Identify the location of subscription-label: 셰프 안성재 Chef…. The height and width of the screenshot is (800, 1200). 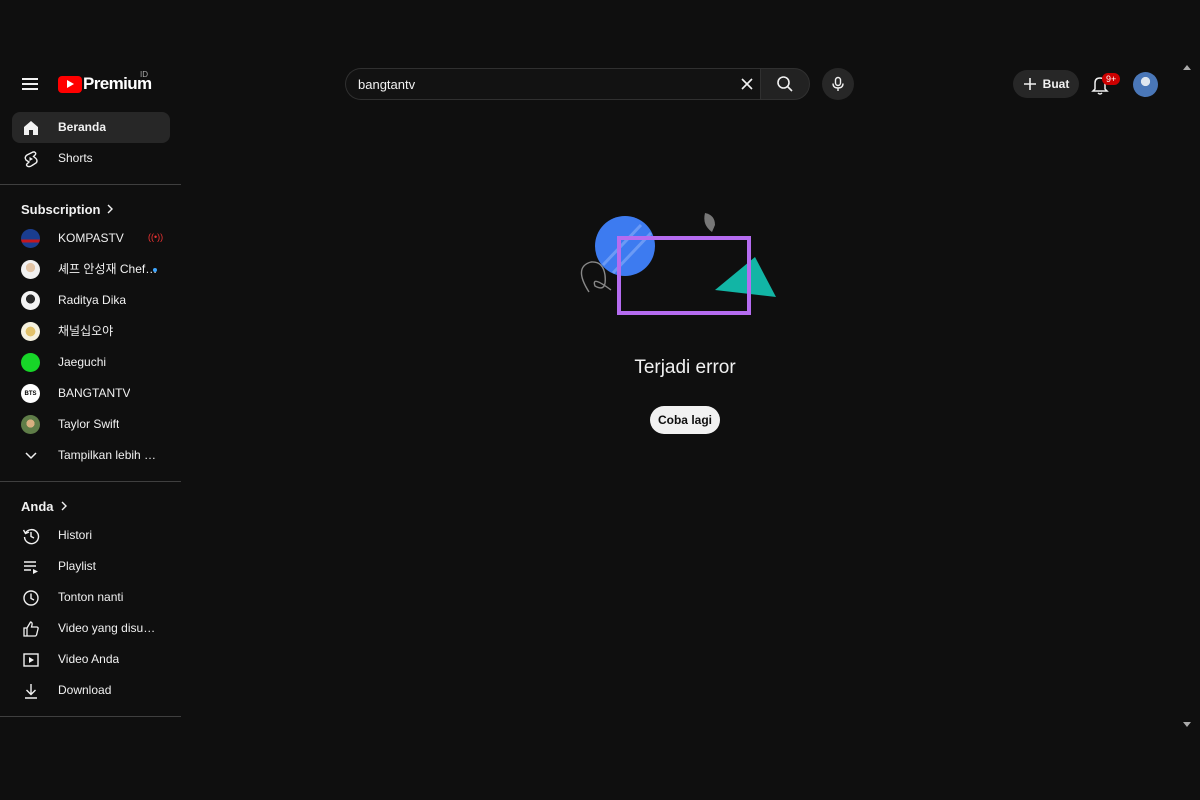
(108, 269).